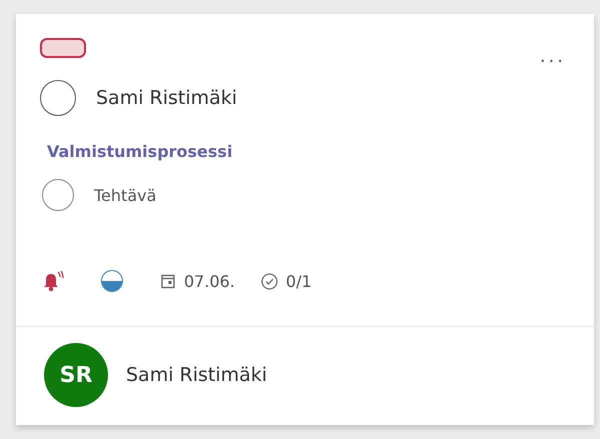 This screenshot has height=439, width=600. Describe the element at coordinates (269, 281) in the screenshot. I see `check-circle-icon` at that location.